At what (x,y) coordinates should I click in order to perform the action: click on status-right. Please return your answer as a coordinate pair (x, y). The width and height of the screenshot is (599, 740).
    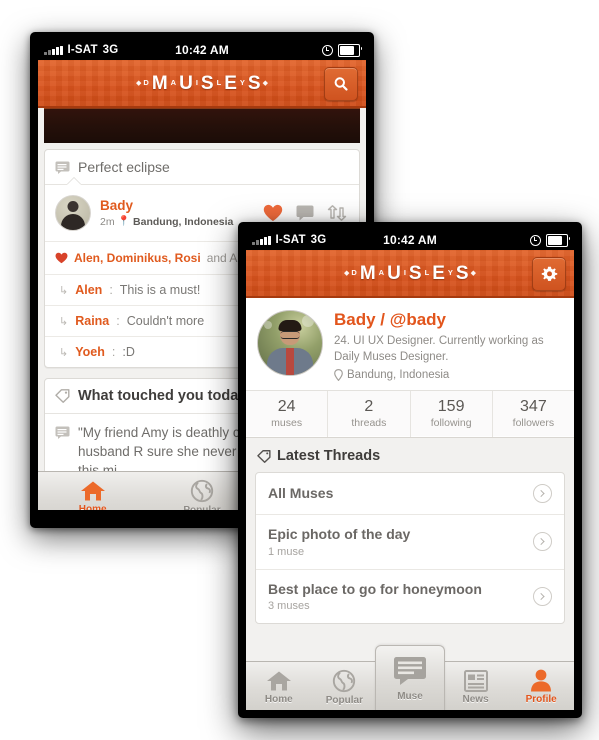
    Looking at the image, I should click on (342, 50).